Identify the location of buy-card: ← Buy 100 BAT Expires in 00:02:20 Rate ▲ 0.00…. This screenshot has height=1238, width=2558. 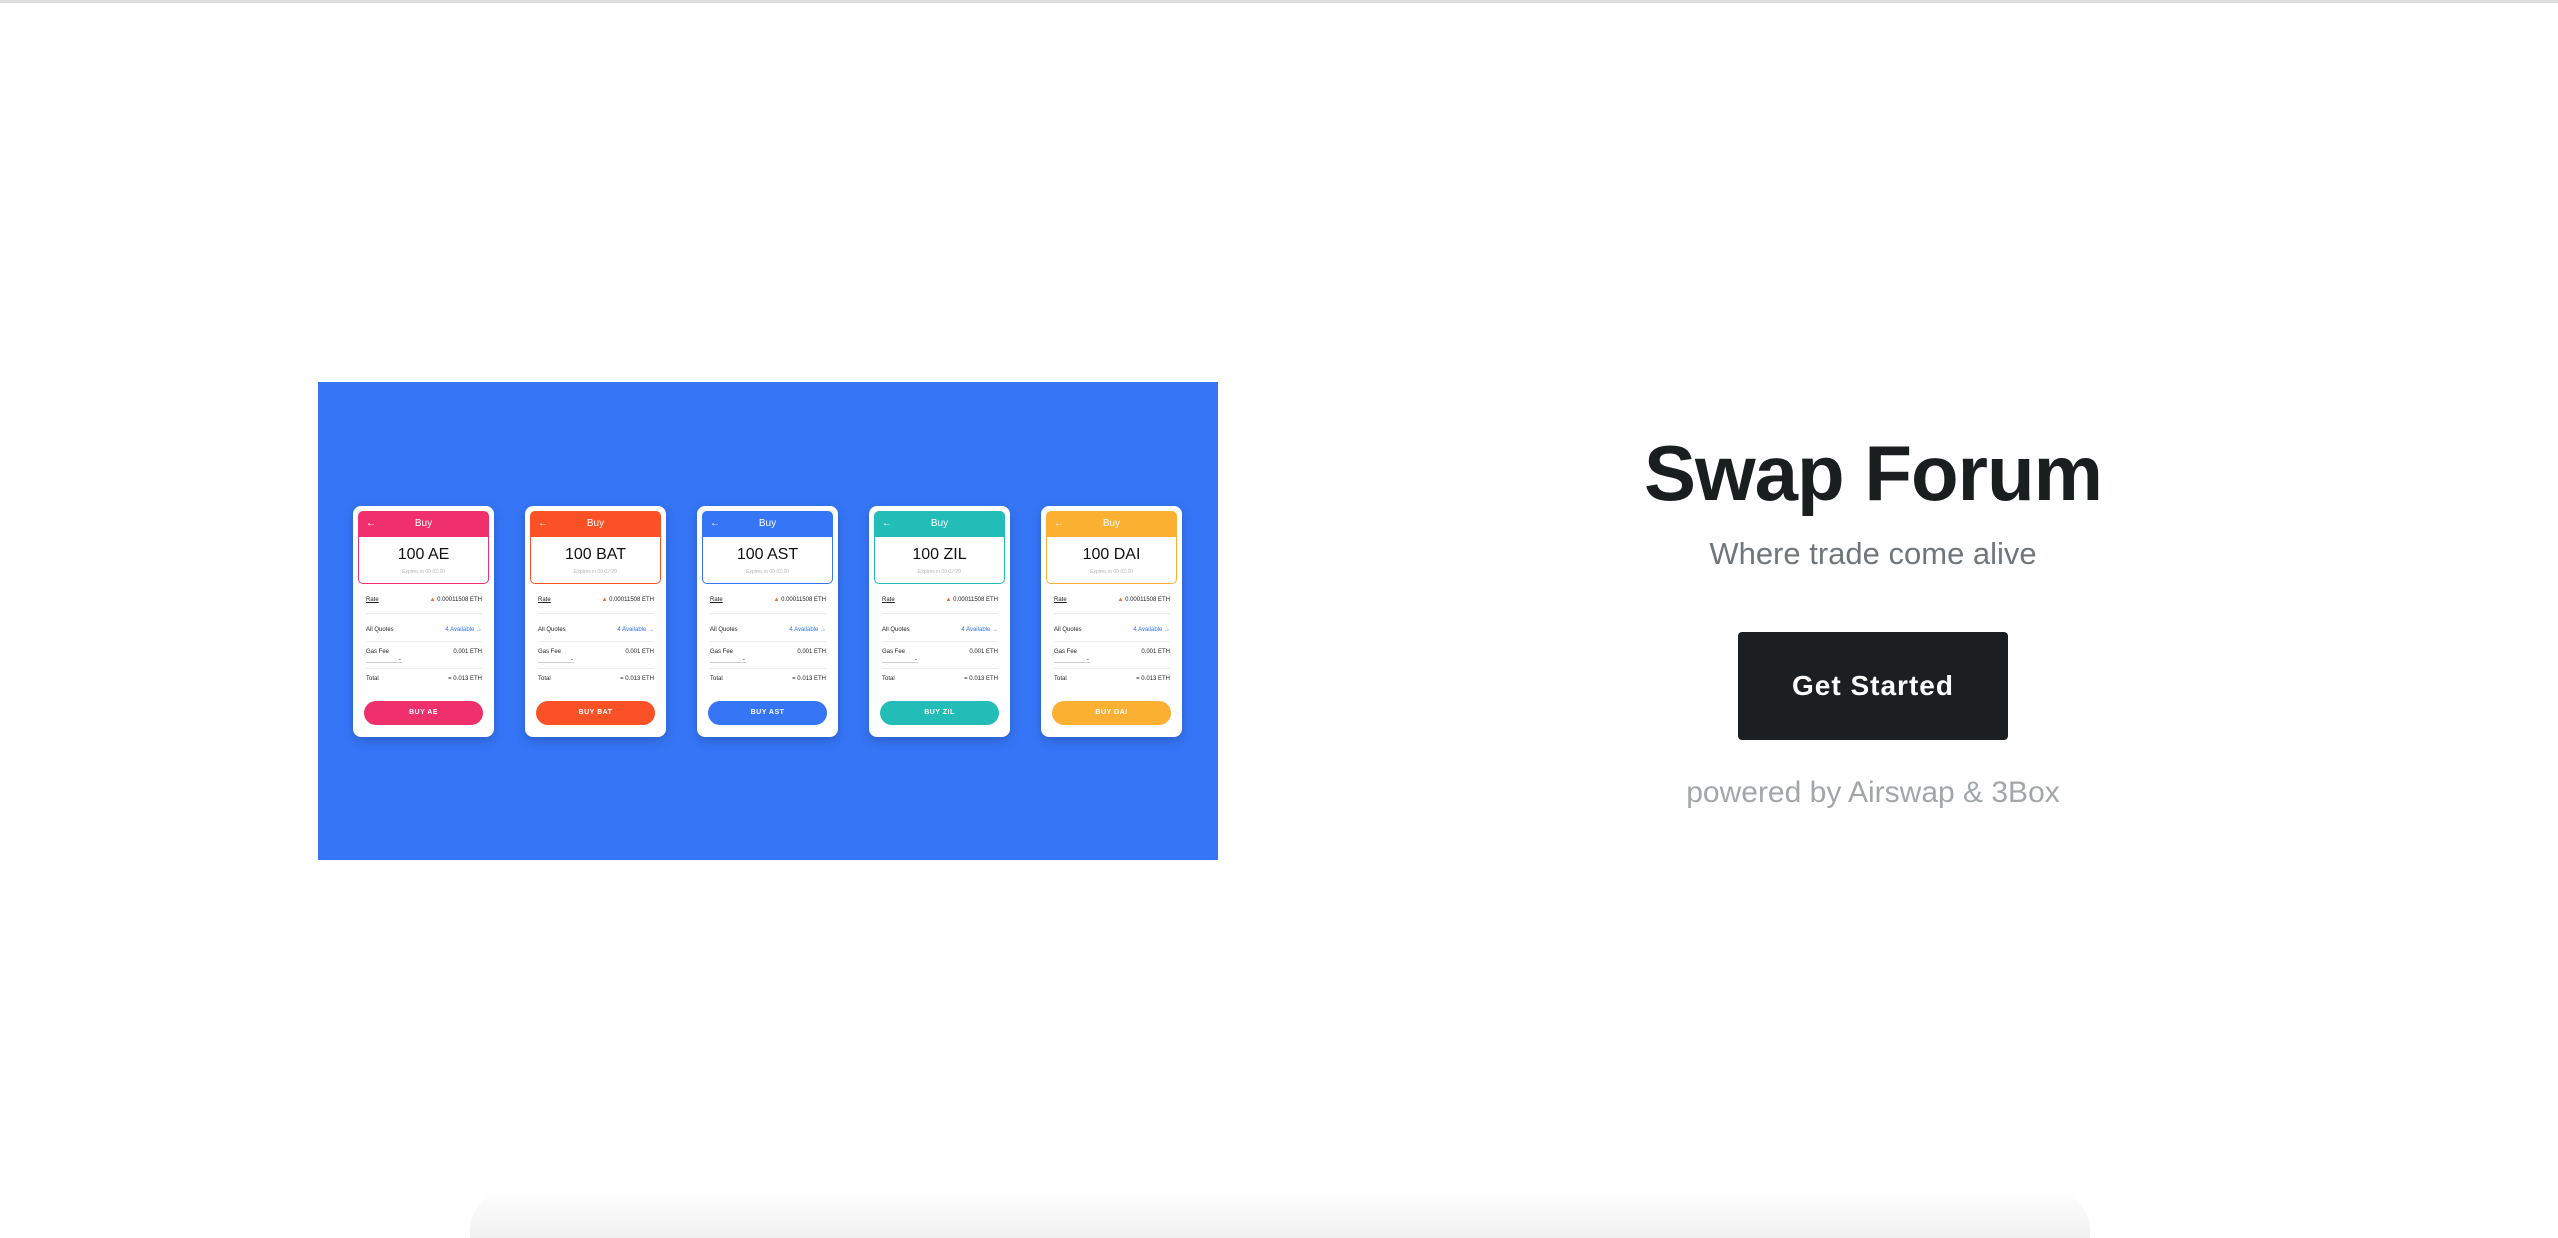
(595, 621).